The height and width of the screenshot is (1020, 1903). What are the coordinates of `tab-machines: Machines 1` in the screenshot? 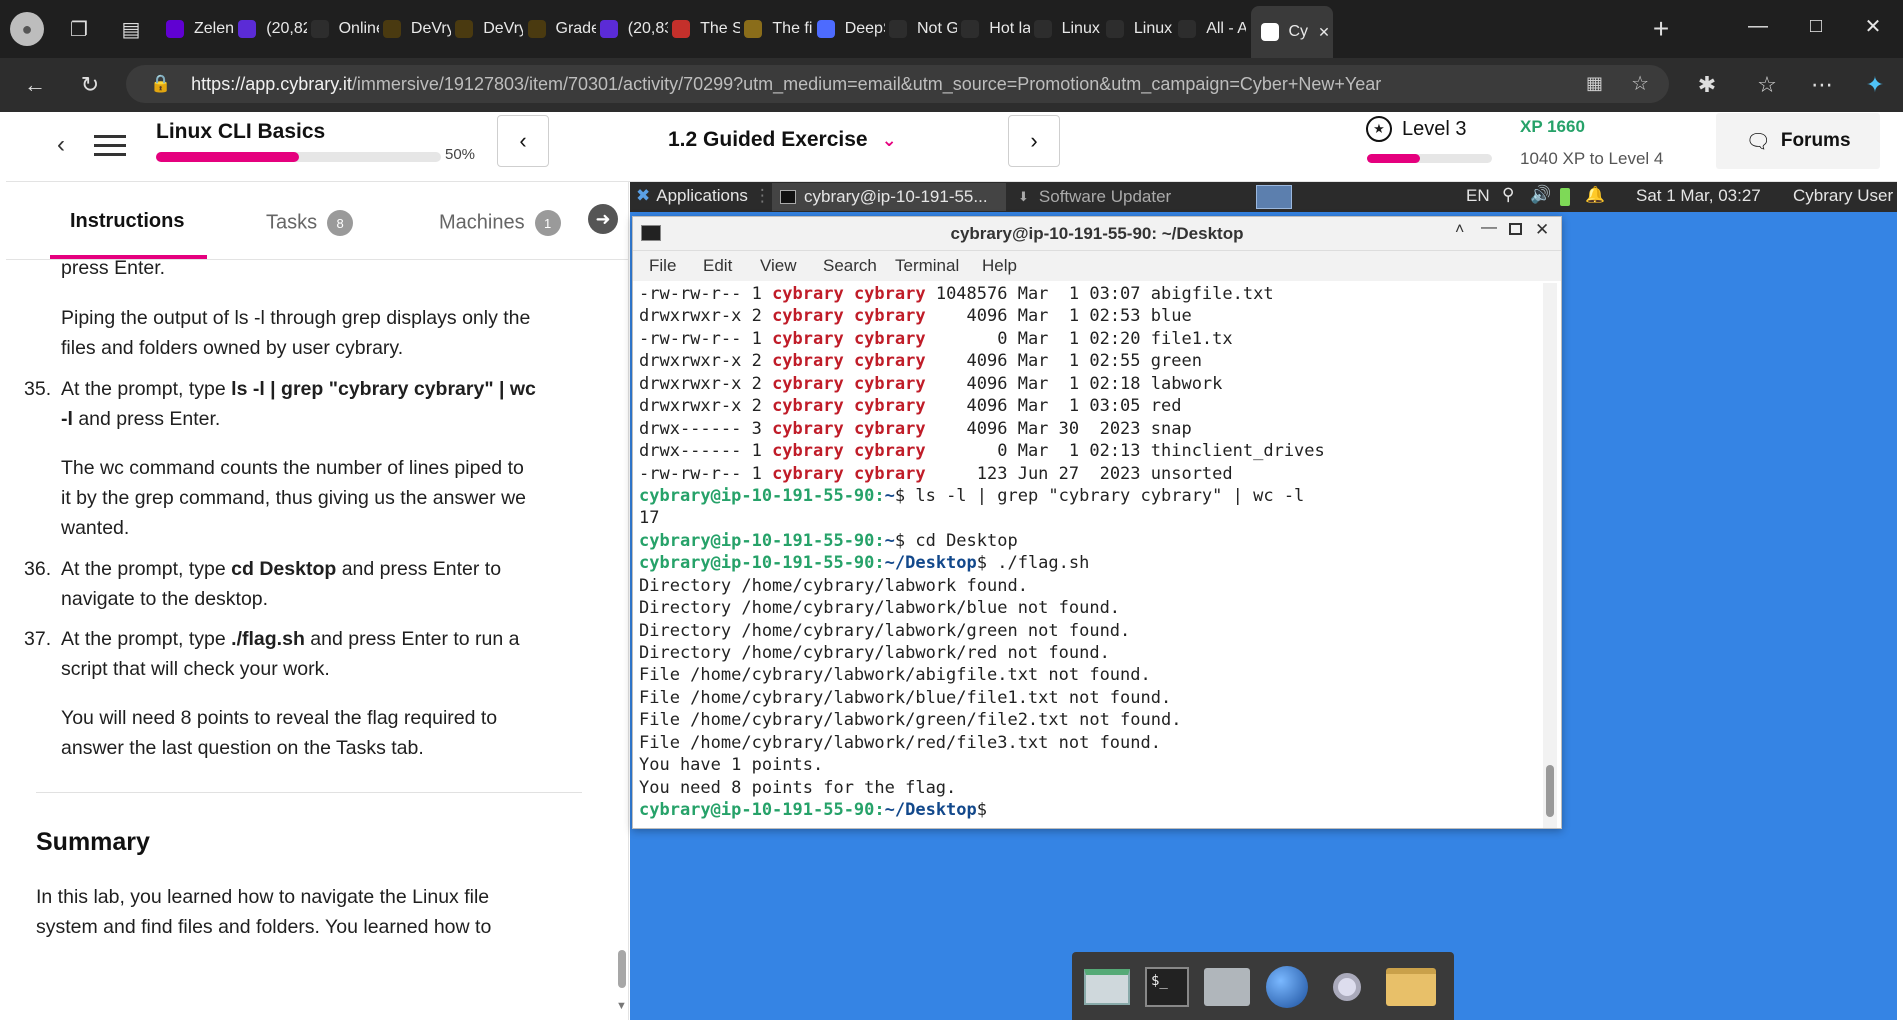 It's located at (500, 223).